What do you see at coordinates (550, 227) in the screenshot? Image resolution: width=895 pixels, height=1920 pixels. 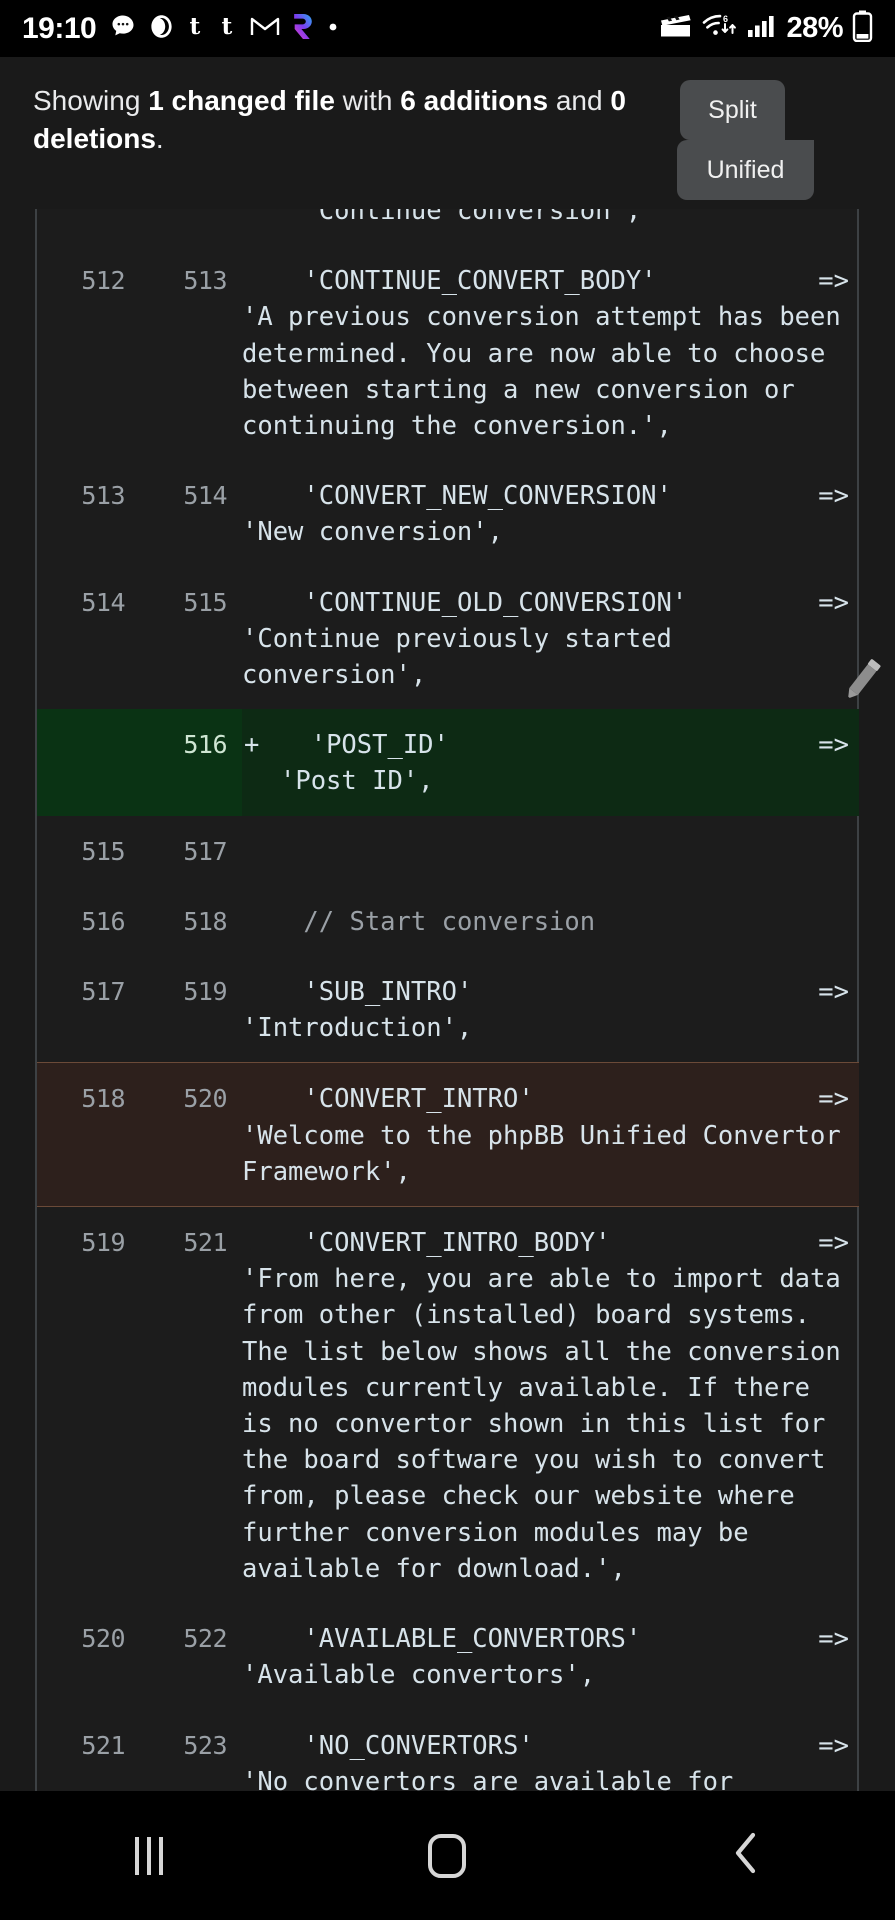 I see `diff-code: 'Continue conversion',` at bounding box center [550, 227].